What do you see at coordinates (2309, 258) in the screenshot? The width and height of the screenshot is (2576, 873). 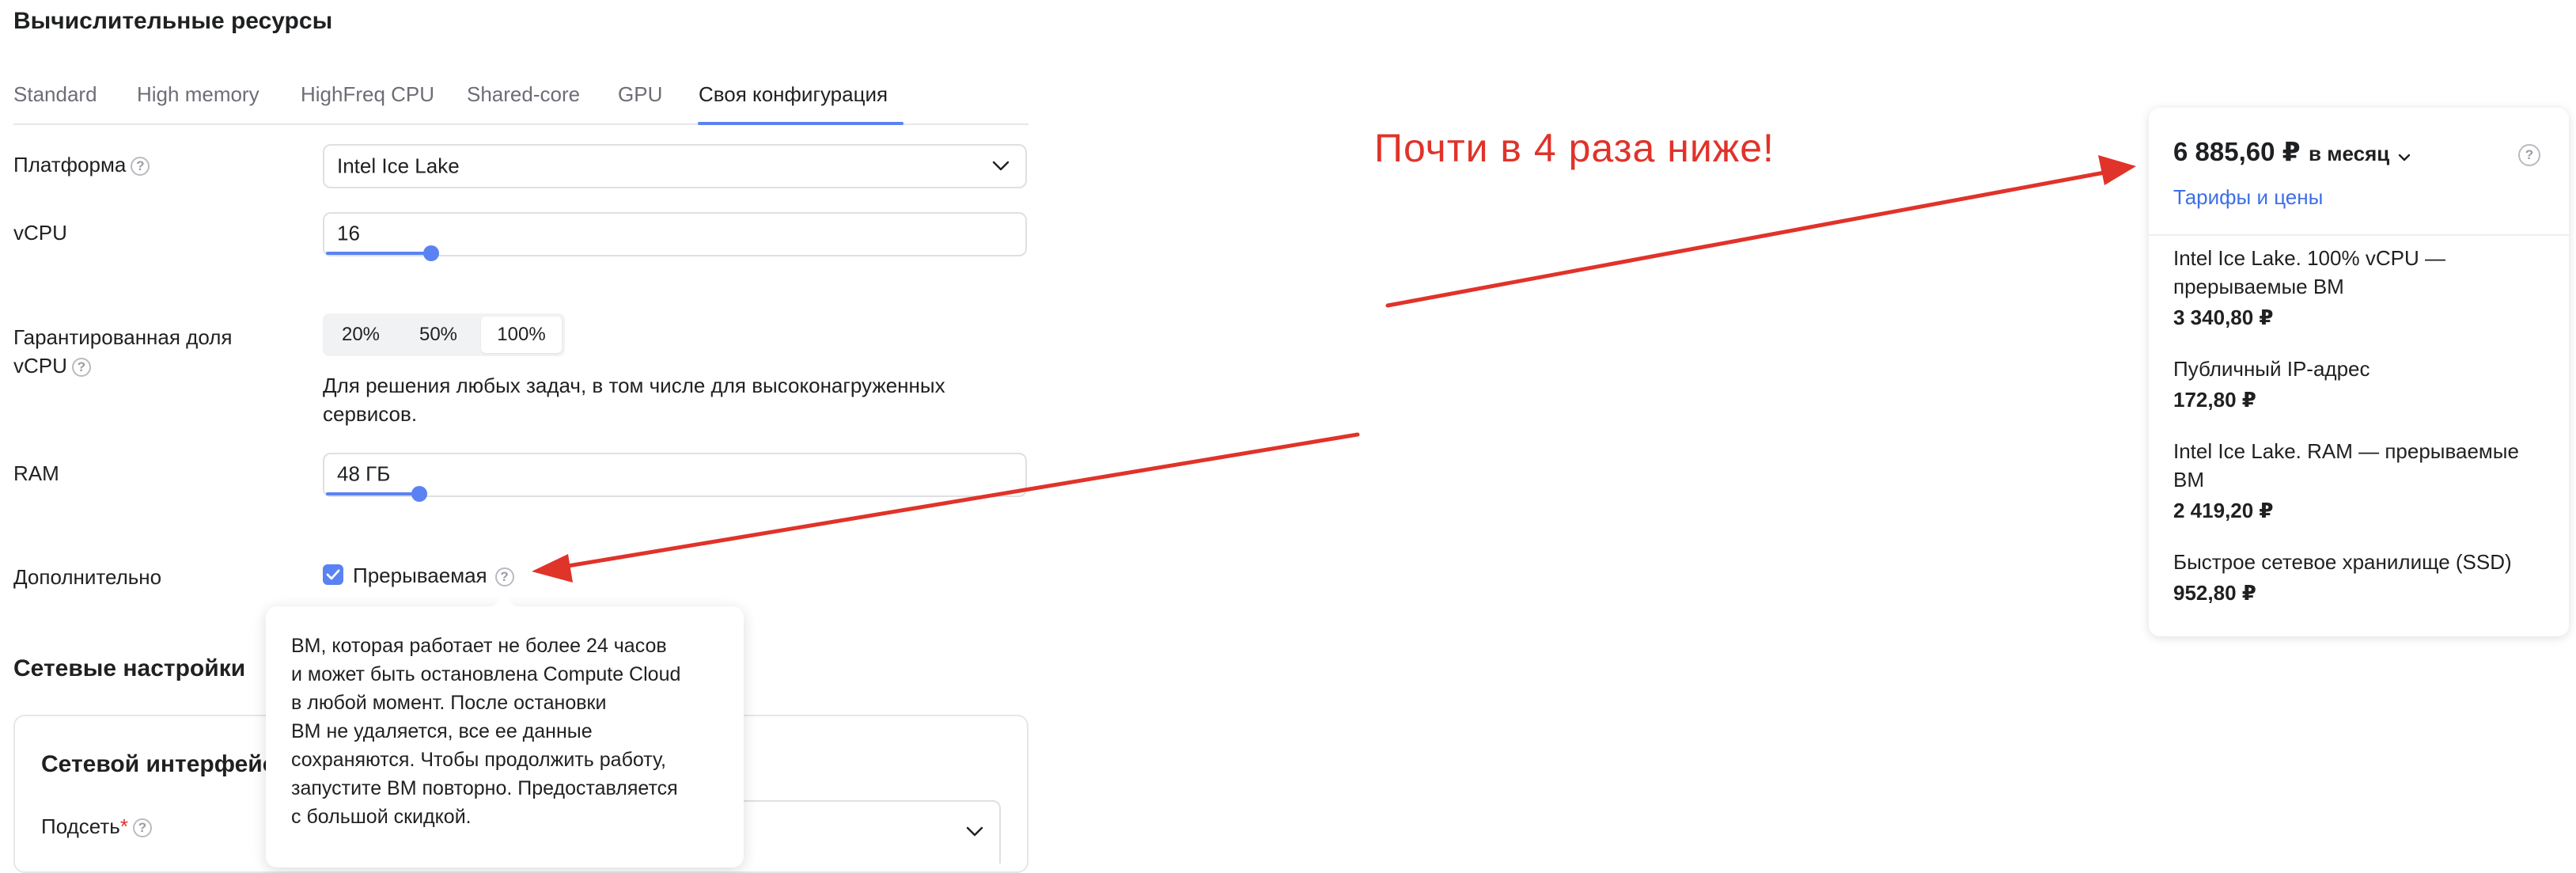 I see `price-item-name: Intel Ice Lake. 100% vCPU —` at bounding box center [2309, 258].